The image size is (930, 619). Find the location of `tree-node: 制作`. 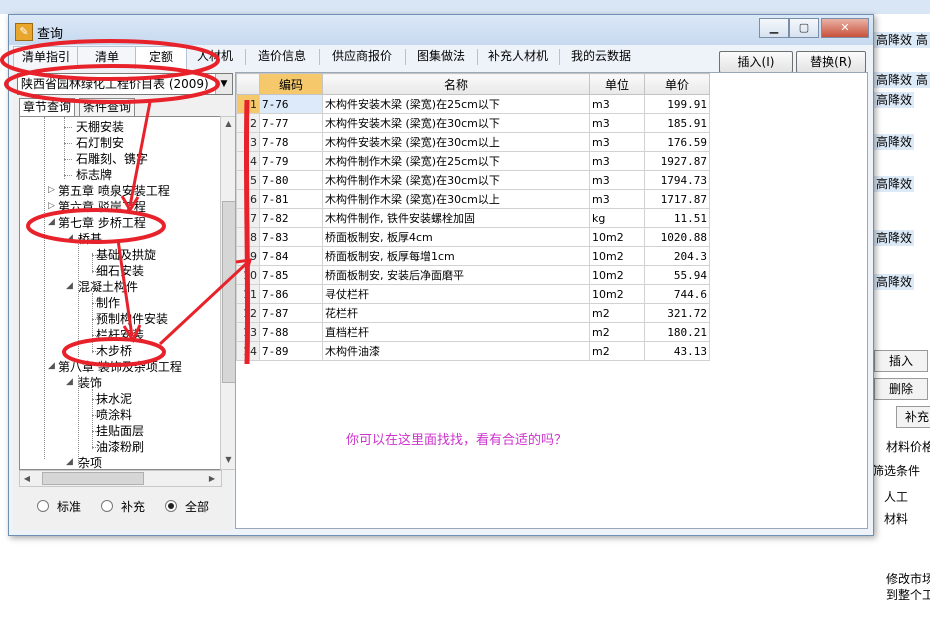

tree-node: 制作 is located at coordinates (108, 303).